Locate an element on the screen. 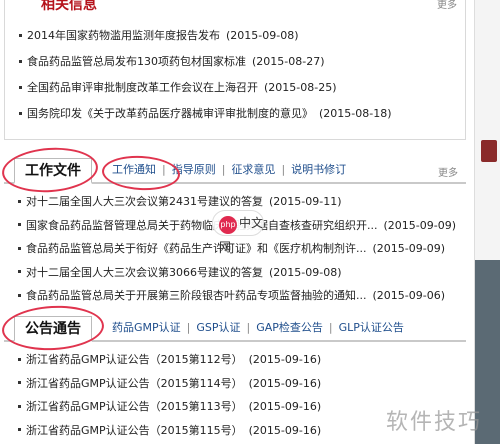  notice-tabbar: 公告通告 药品GMP认证 | GSP认证 | GAP检查公告 | GLP认证公告 is located at coordinates (235, 329).